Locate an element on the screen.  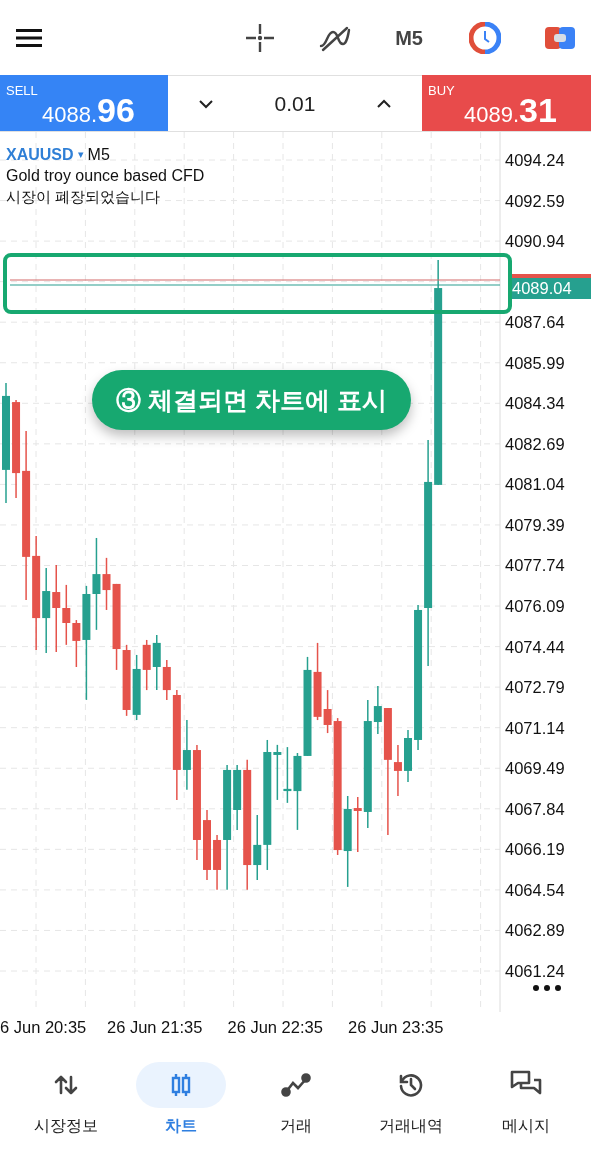
price-axis-label: 4081.04 is located at coordinates (535, 484).